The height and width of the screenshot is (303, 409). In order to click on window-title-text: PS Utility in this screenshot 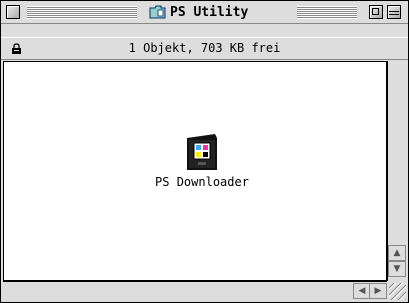, I will do `click(209, 12)`.